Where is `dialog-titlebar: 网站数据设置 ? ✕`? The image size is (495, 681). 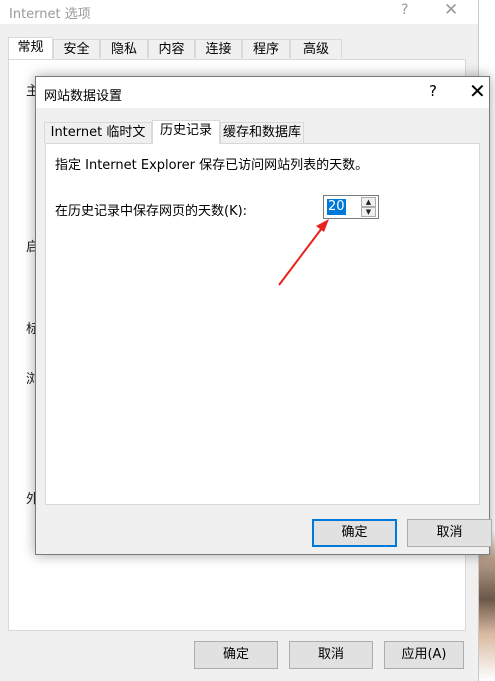 dialog-titlebar: 网站数据设置 ? ✕ is located at coordinates (262, 92).